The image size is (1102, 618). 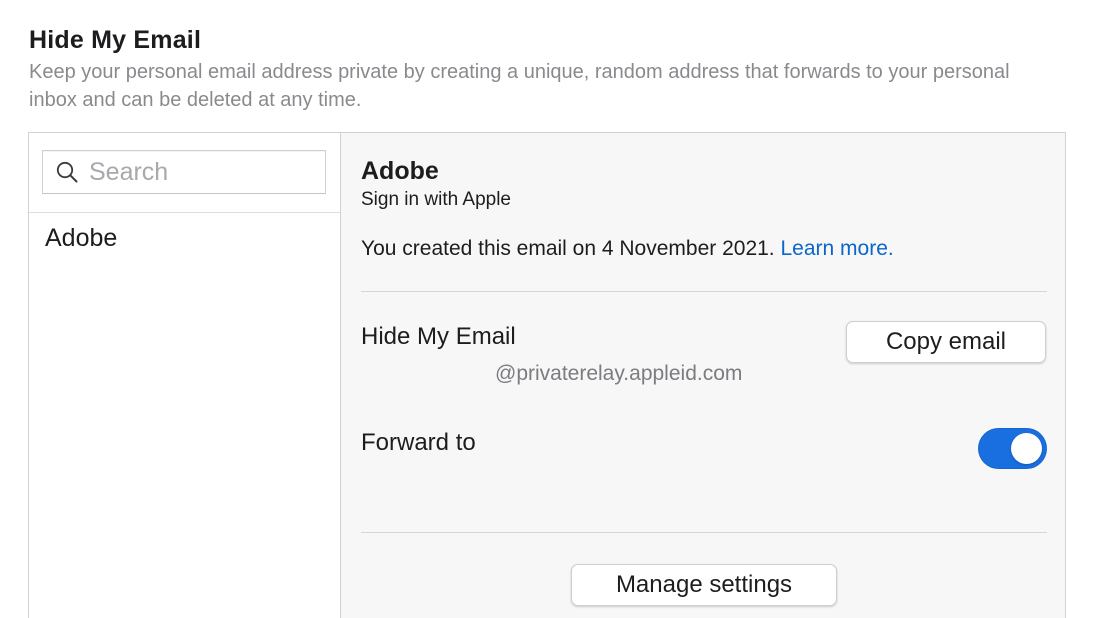 What do you see at coordinates (436, 199) in the screenshot?
I see `detail-subtitle: Sign in with Apple` at bounding box center [436, 199].